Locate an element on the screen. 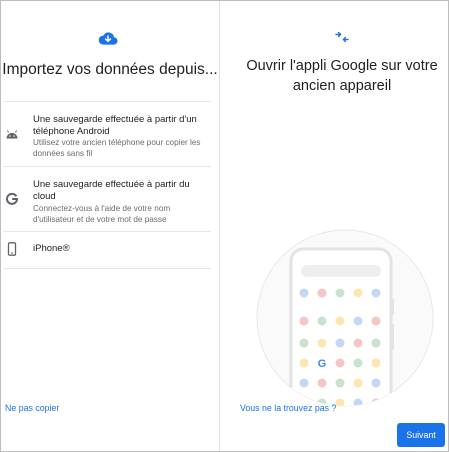  cloud-download-icon is located at coordinates (108, 38).